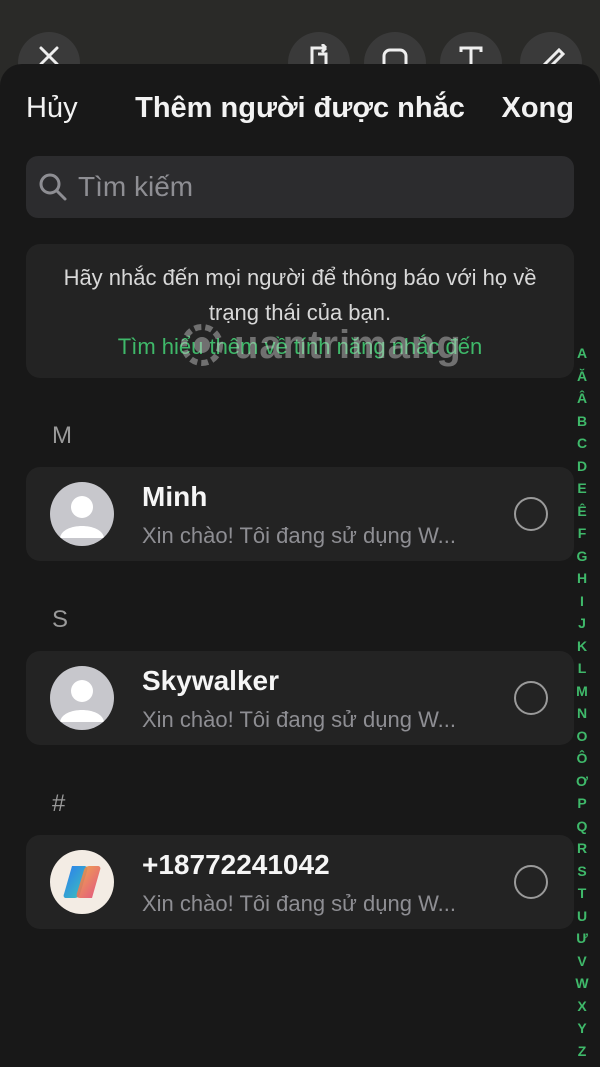 The height and width of the screenshot is (1067, 600). What do you see at coordinates (582, 758) in the screenshot?
I see `index-letter: Ô` at bounding box center [582, 758].